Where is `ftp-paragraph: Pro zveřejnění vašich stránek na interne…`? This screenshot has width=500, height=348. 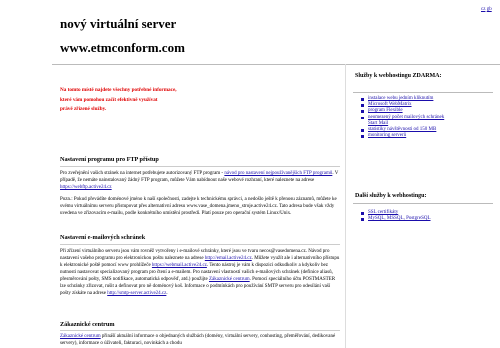 ftp-paragraph: Pro zveřejnění vašich stránek na interne… is located at coordinates (200, 180).